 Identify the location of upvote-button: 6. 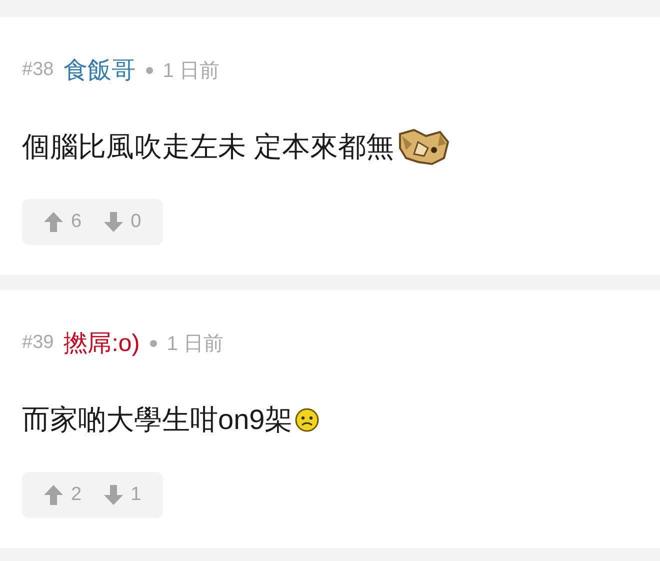
(63, 222).